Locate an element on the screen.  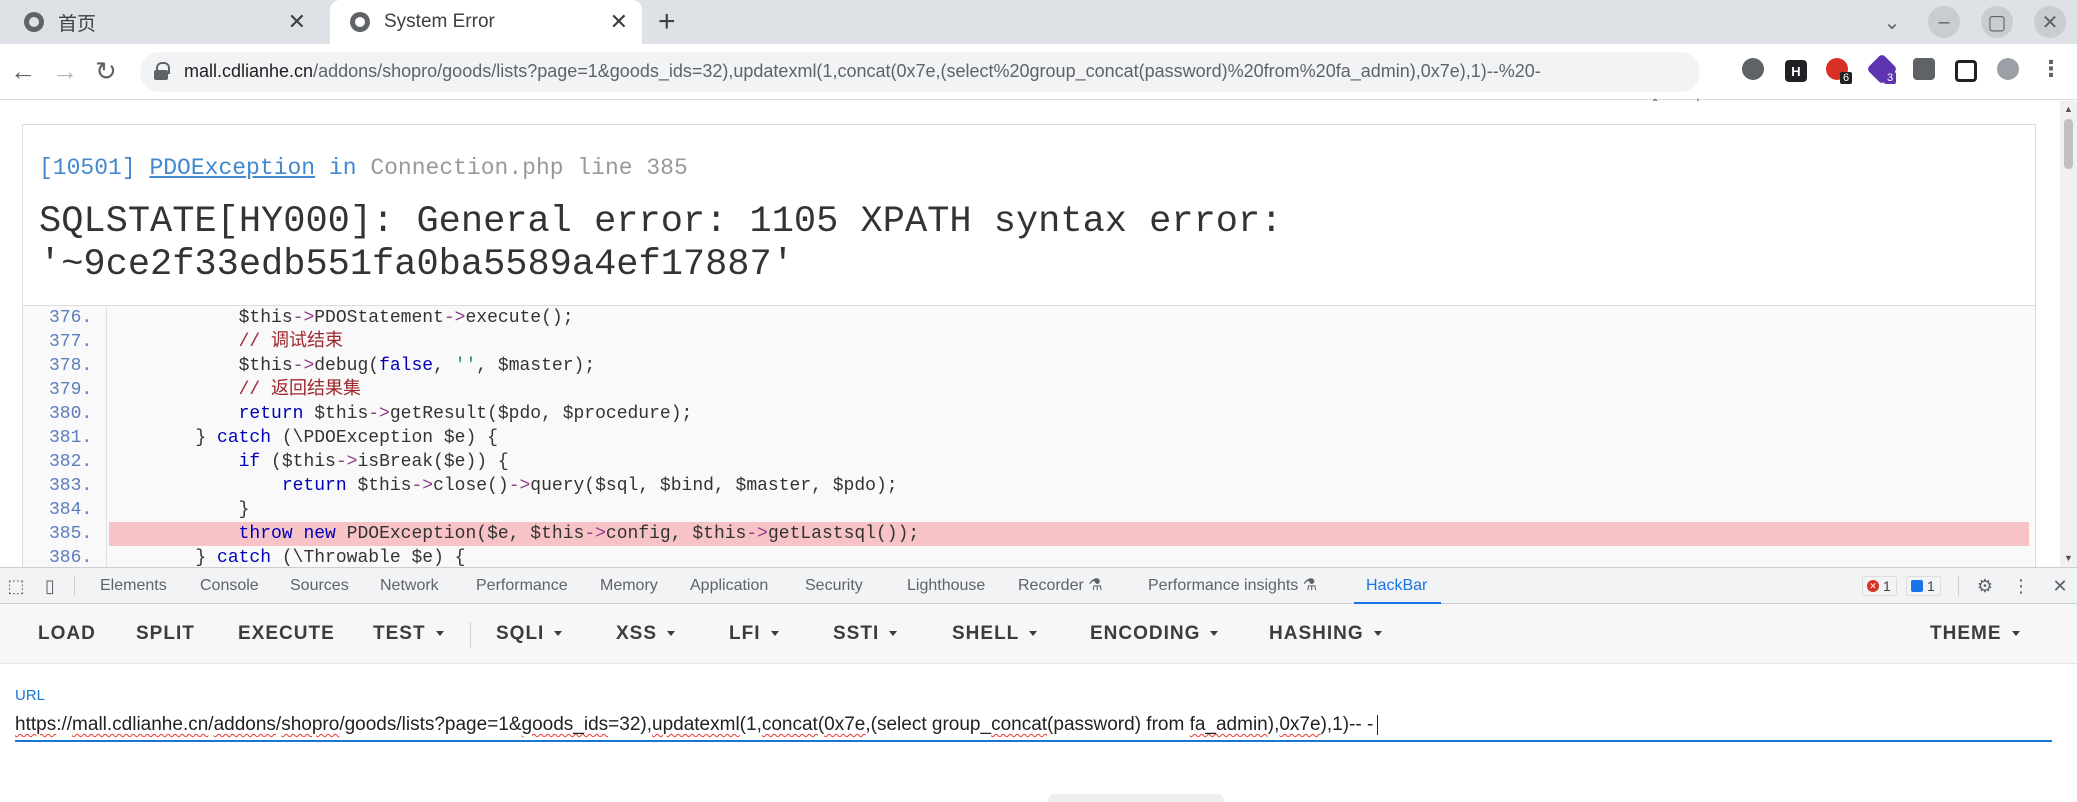
devtools-tab-sources: Sources is located at coordinates (319, 586).